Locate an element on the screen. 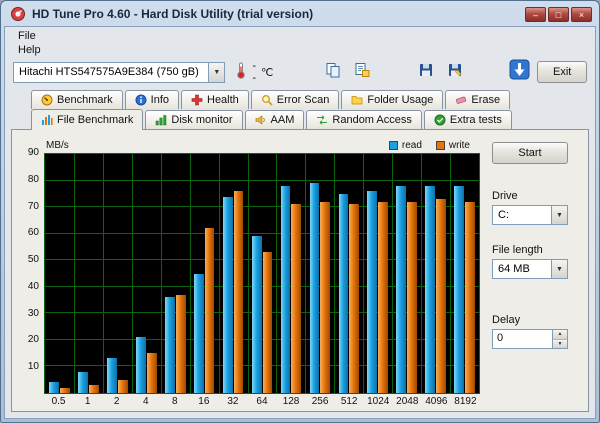 The image size is (600, 423). tab-label: Erase is located at coordinates (486, 100).